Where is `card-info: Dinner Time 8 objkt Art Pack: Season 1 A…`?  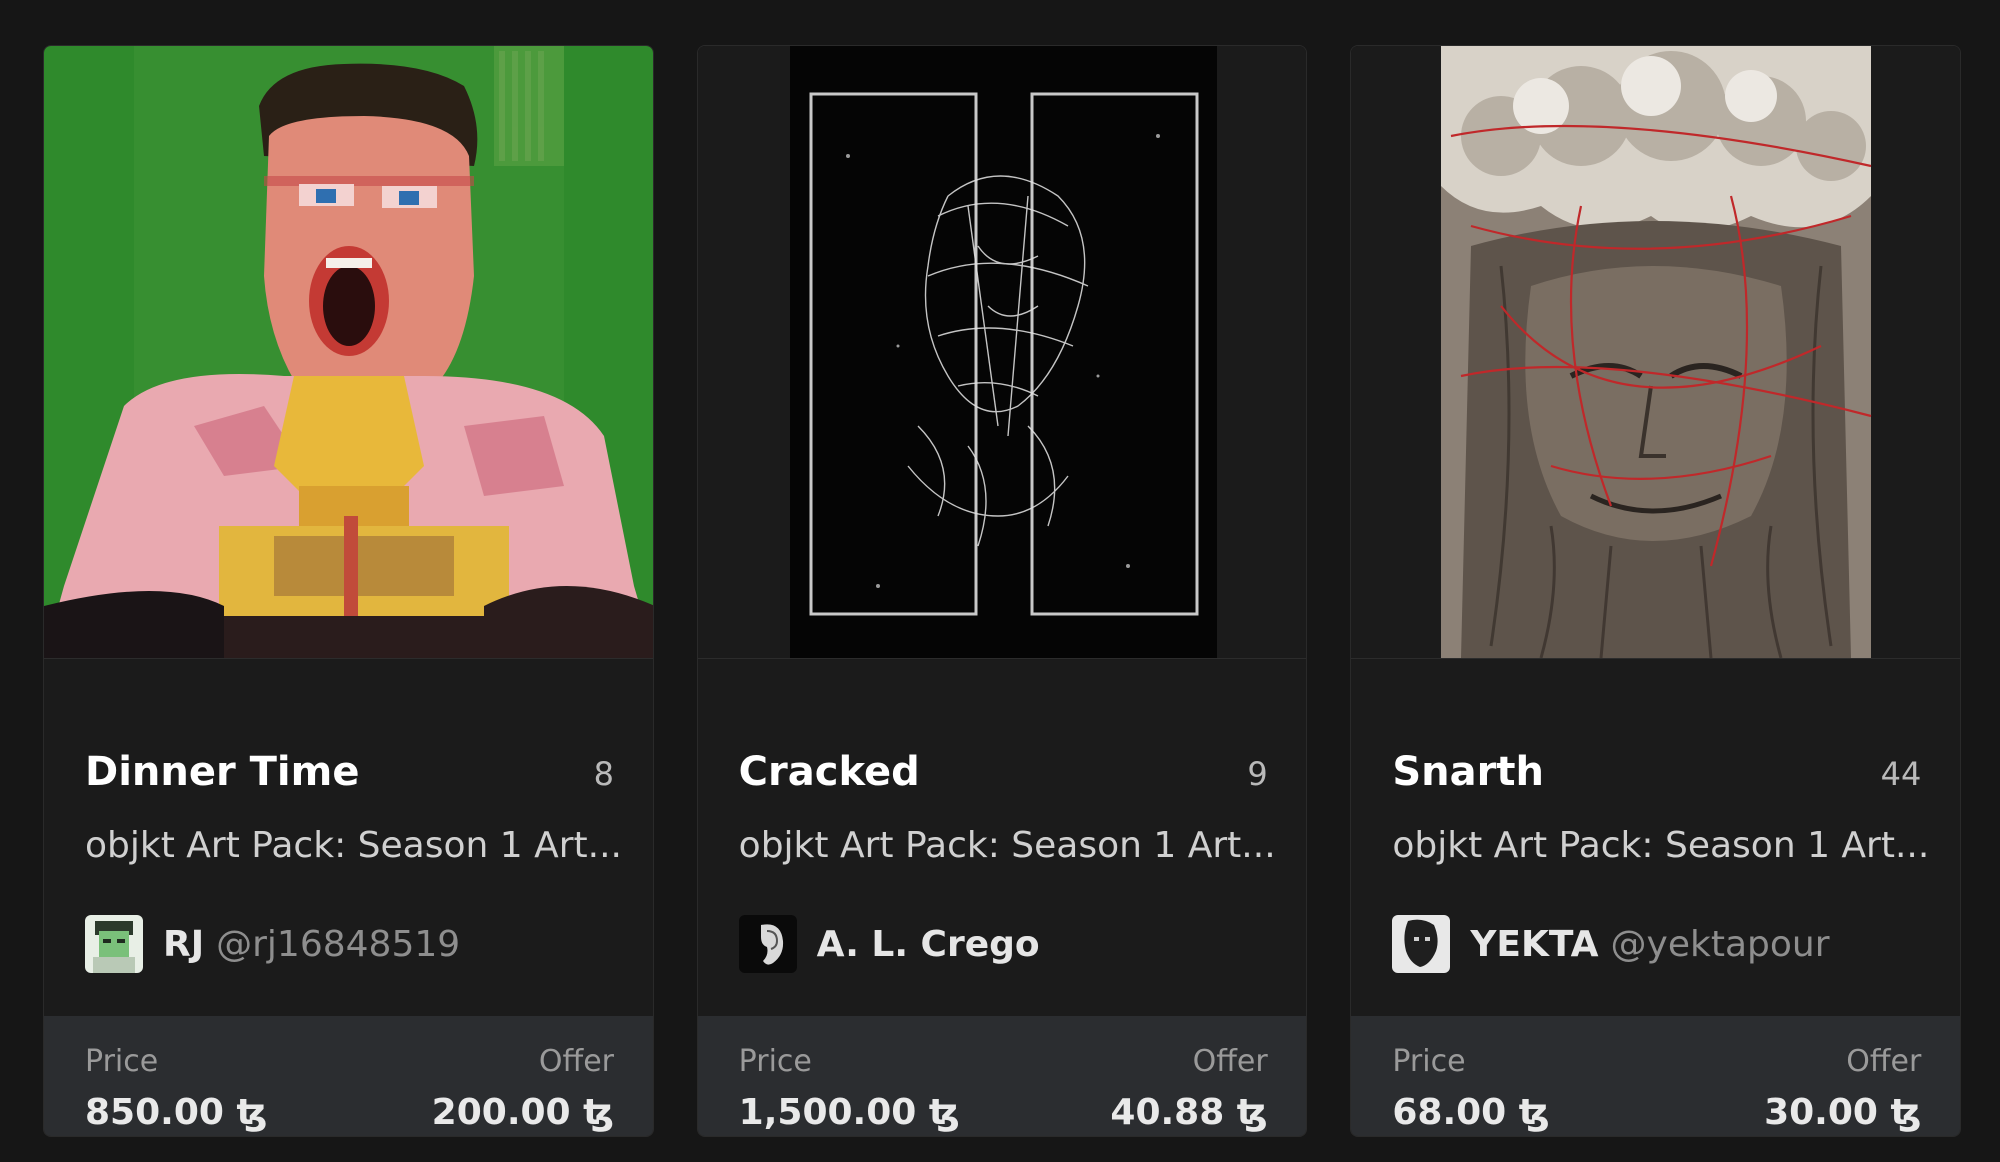 card-info: Dinner Time 8 objkt Art Pack: Season 1 A… is located at coordinates (348, 837).